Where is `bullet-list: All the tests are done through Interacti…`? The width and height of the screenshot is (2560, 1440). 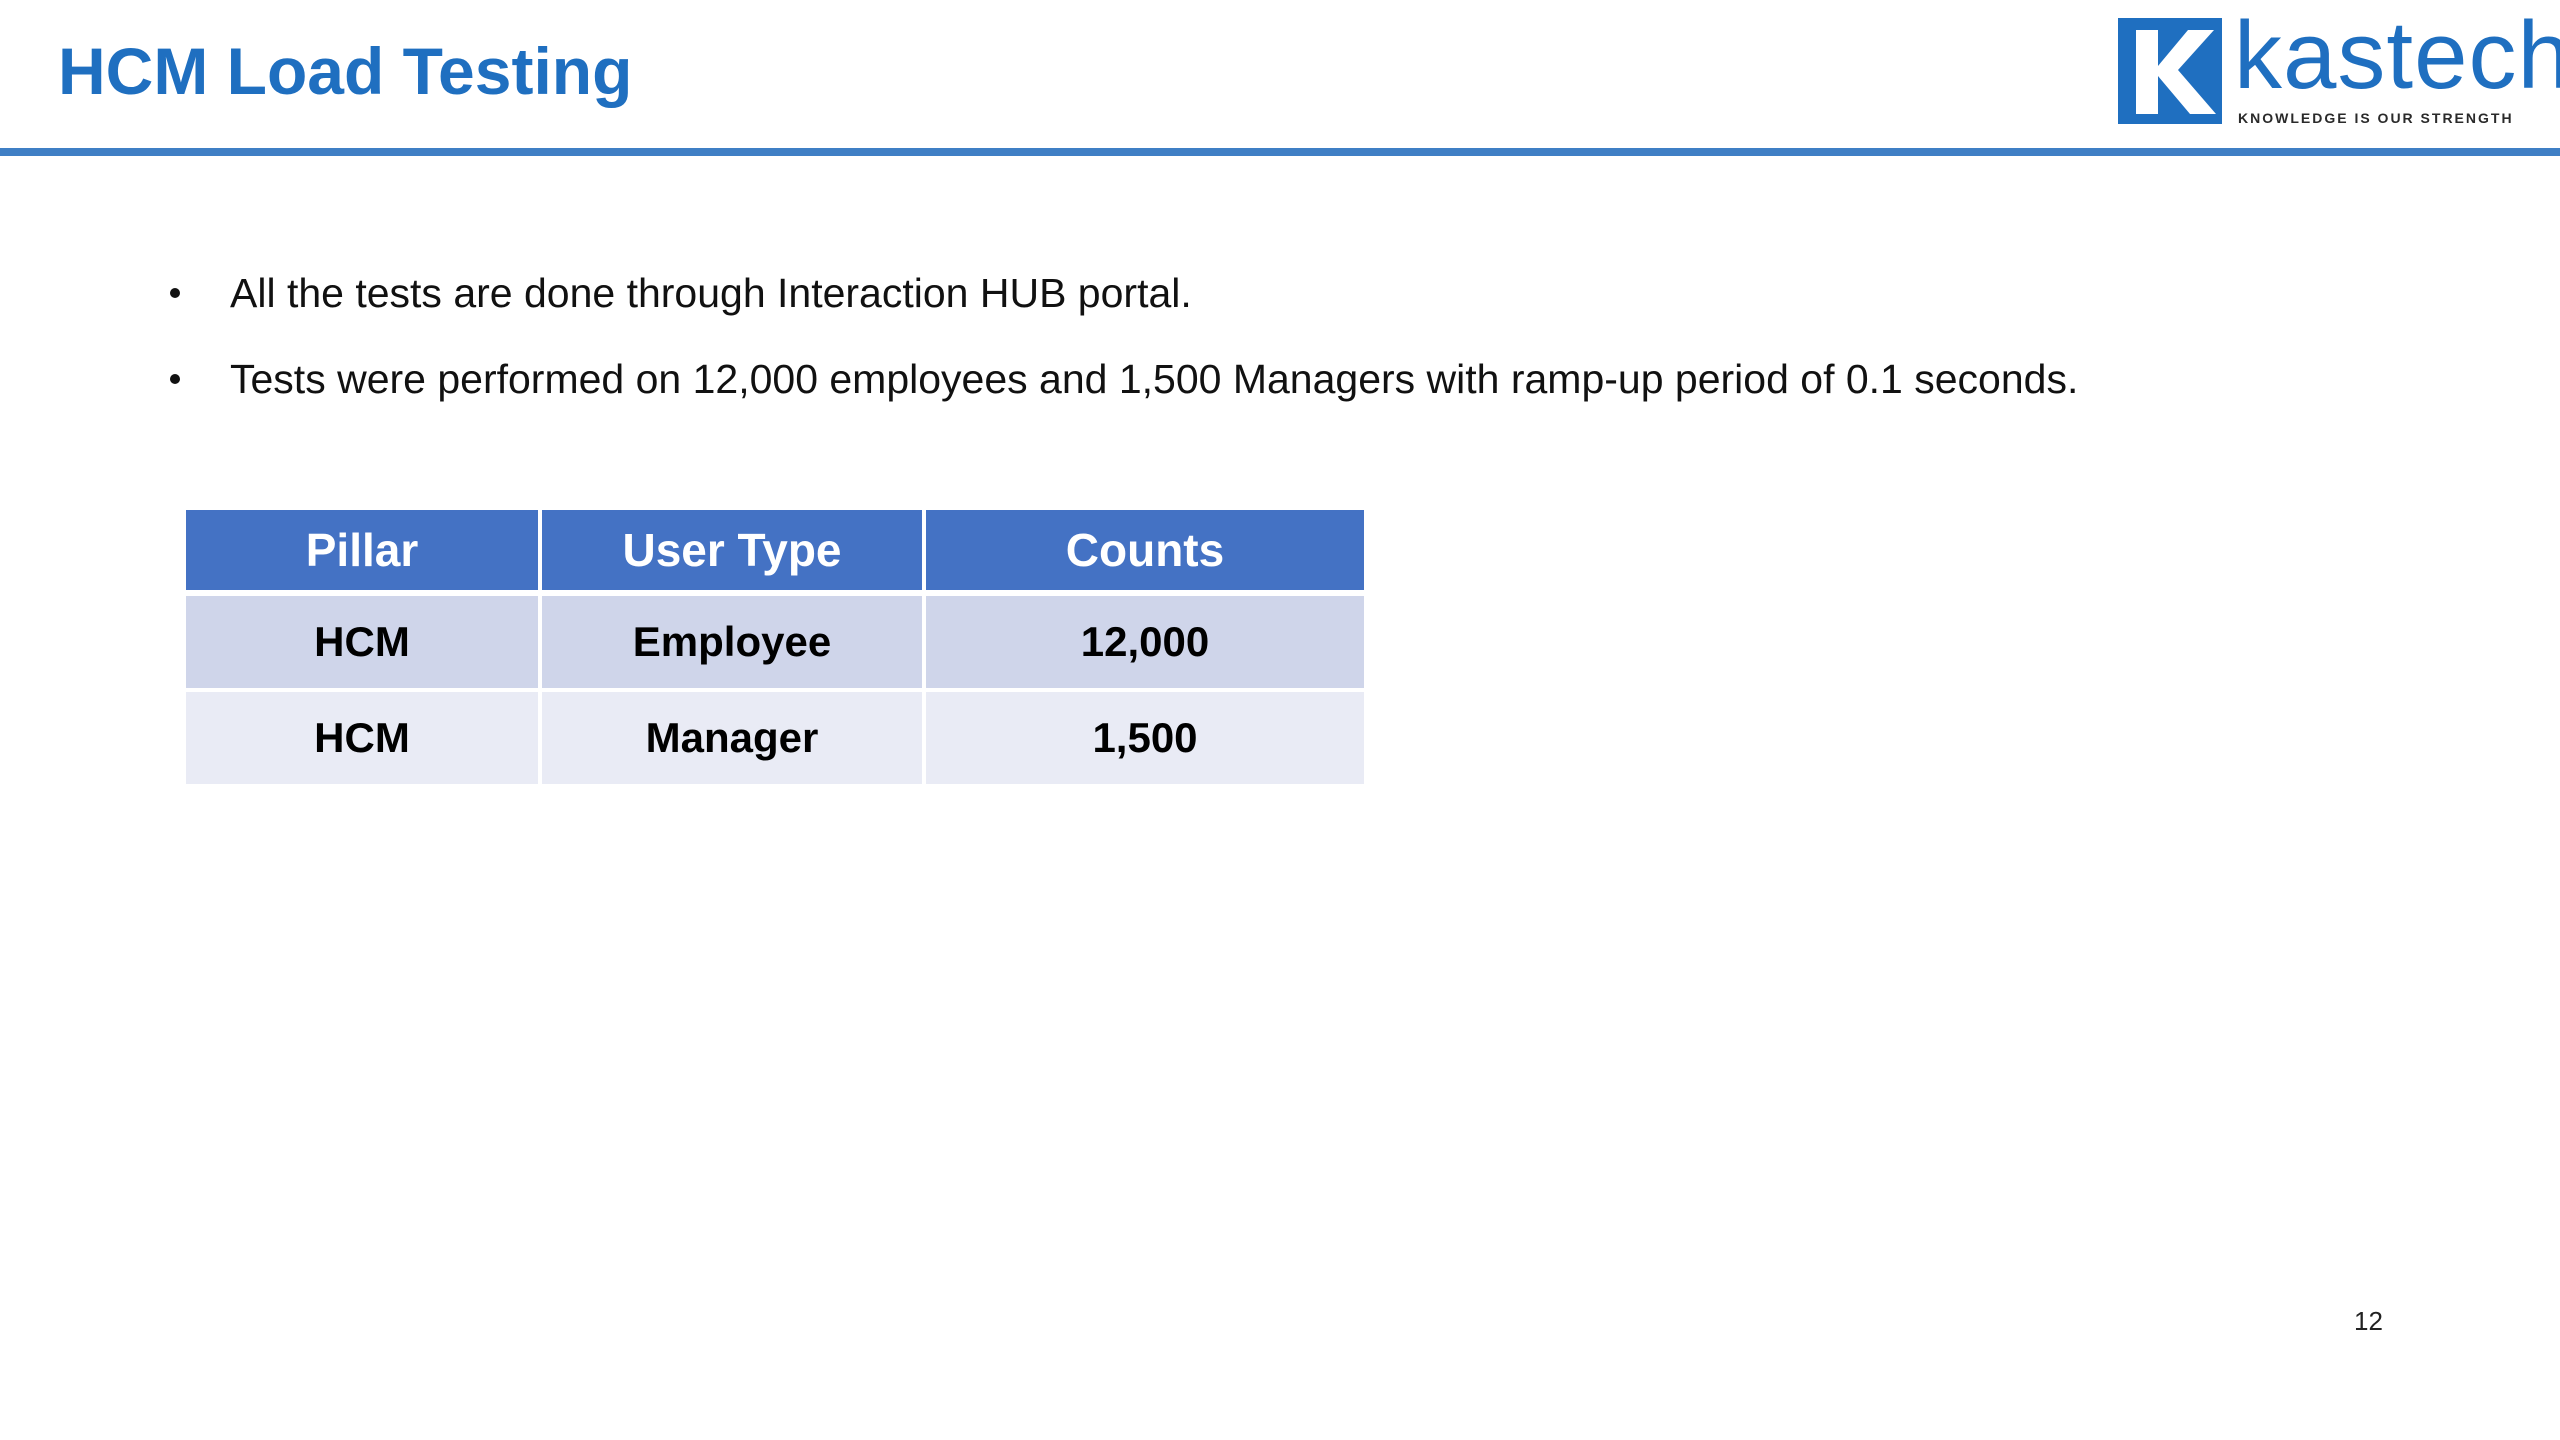 bullet-list: All the tests are done through Interacti… is located at coordinates (1119, 348).